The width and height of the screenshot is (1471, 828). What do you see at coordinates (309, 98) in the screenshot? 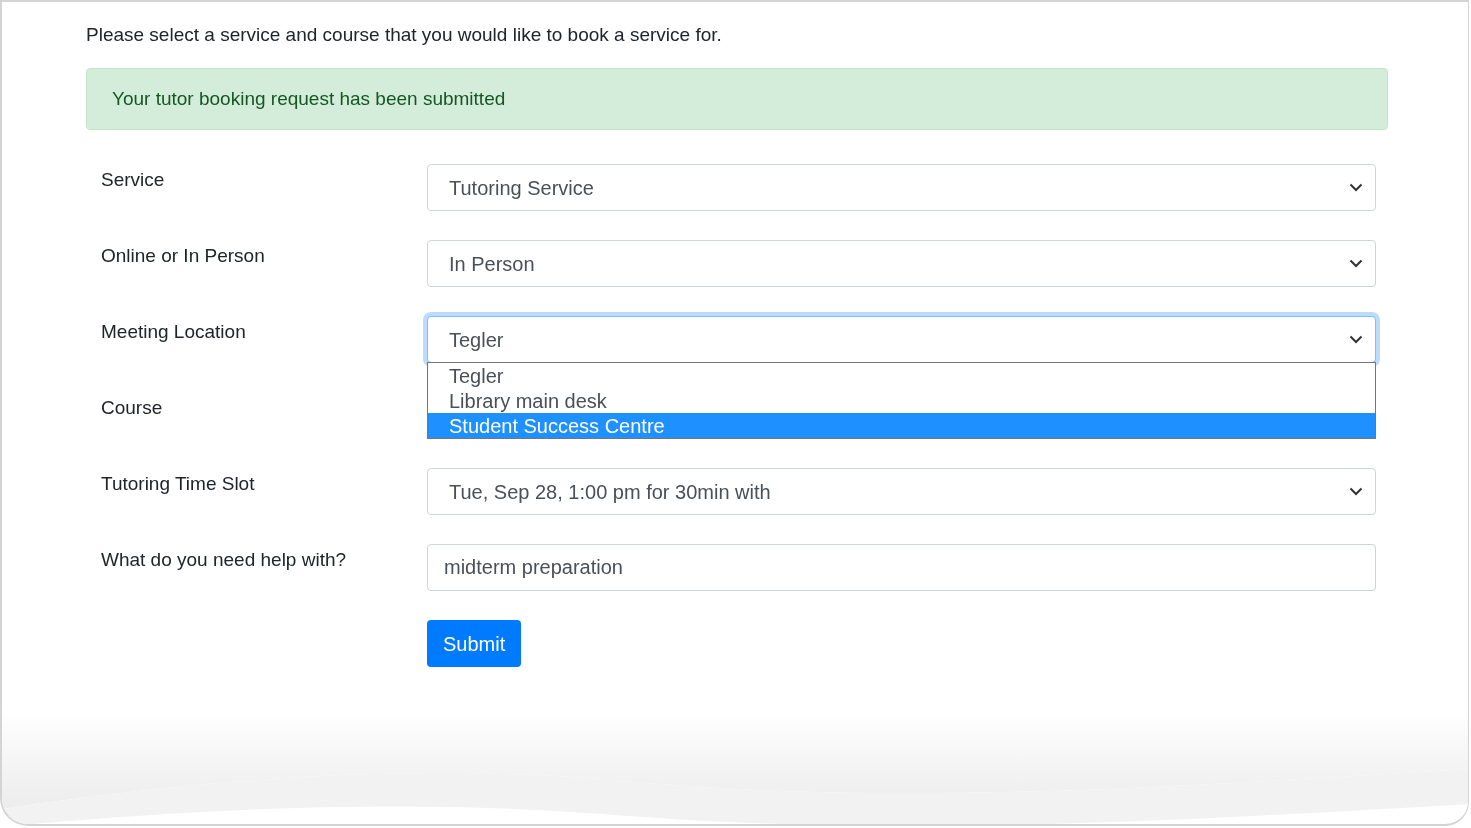
I see `alert-message: Your tutor booking request has been submitted` at bounding box center [309, 98].